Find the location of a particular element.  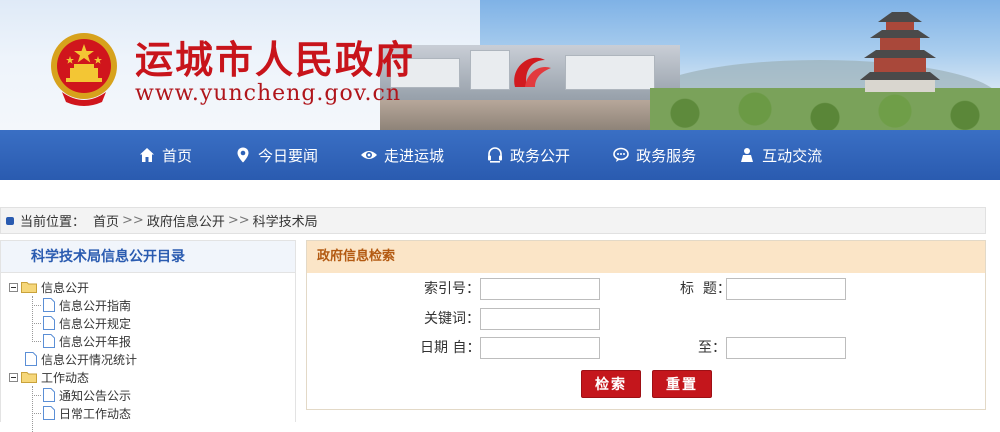

tree-node-info-disclosure: 信息公开 is located at coordinates (148, 287).